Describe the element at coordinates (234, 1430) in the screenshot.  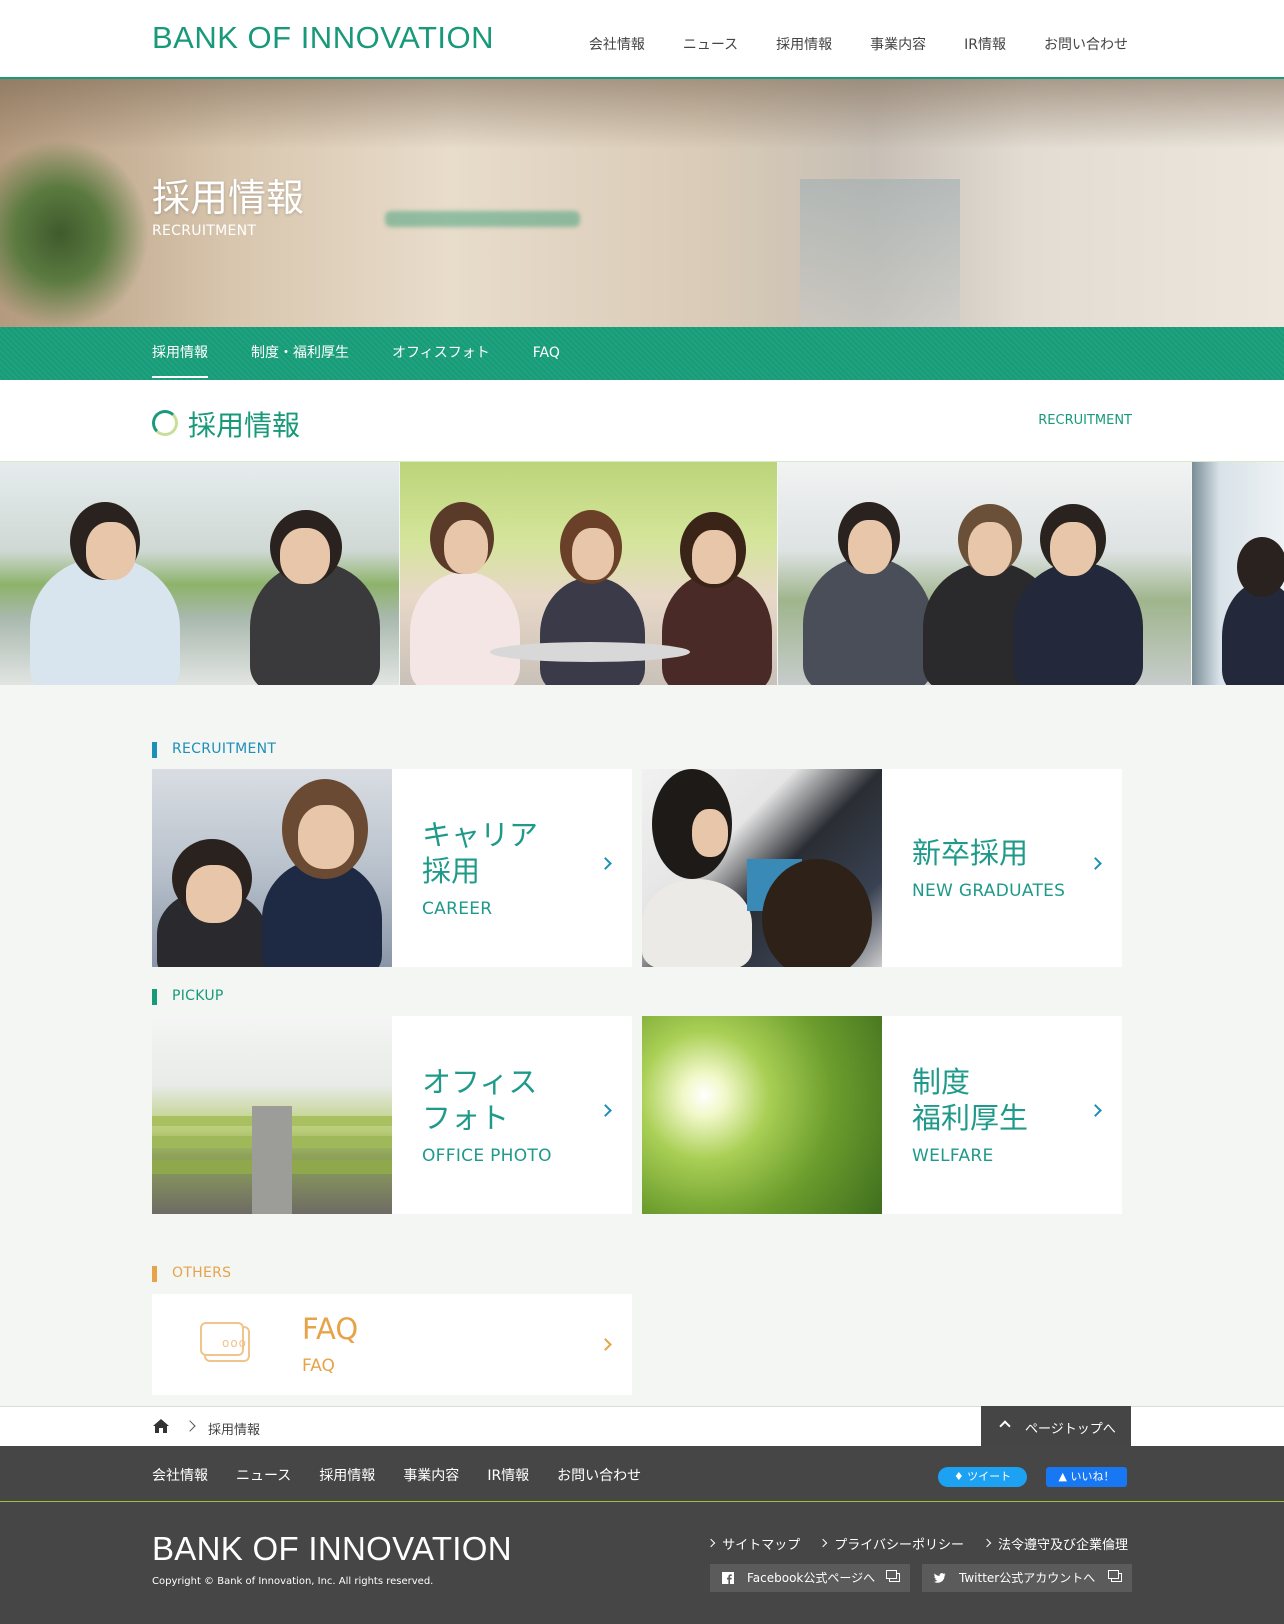
I see `breadcrumb-current: 採用情報` at that location.